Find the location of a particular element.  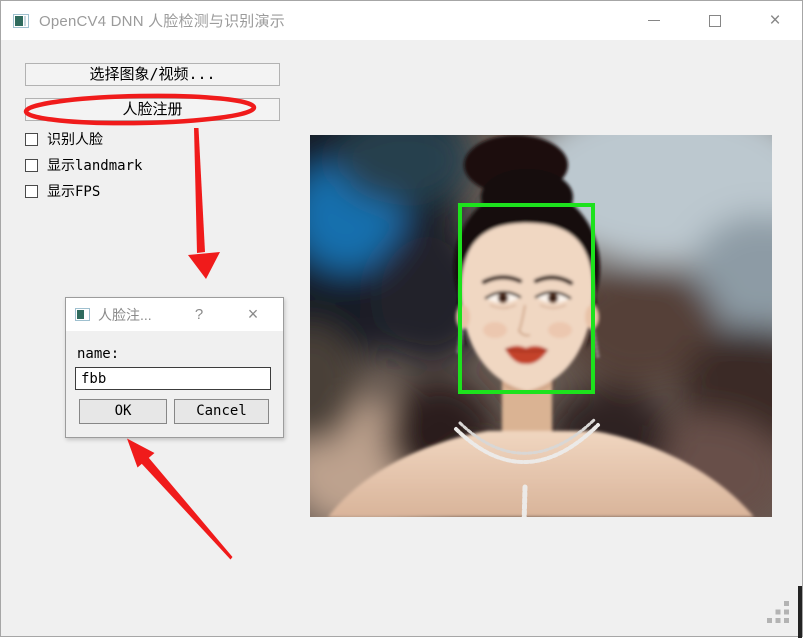

checkbox-row-recognize-face: 识别人脸 is located at coordinates (64, 139).